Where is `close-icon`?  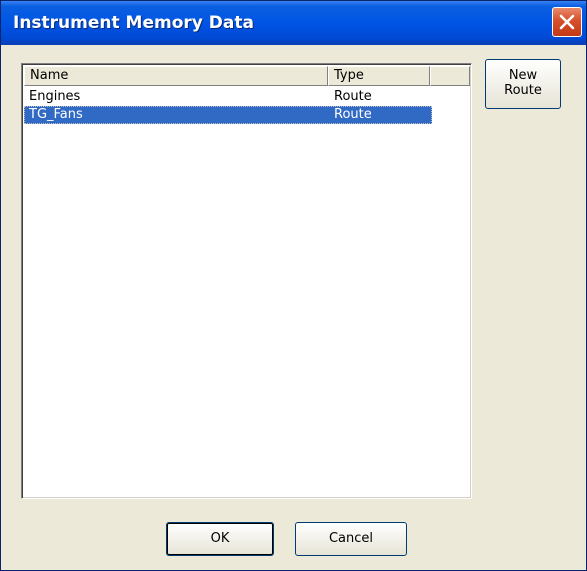 close-icon is located at coordinates (567, 22).